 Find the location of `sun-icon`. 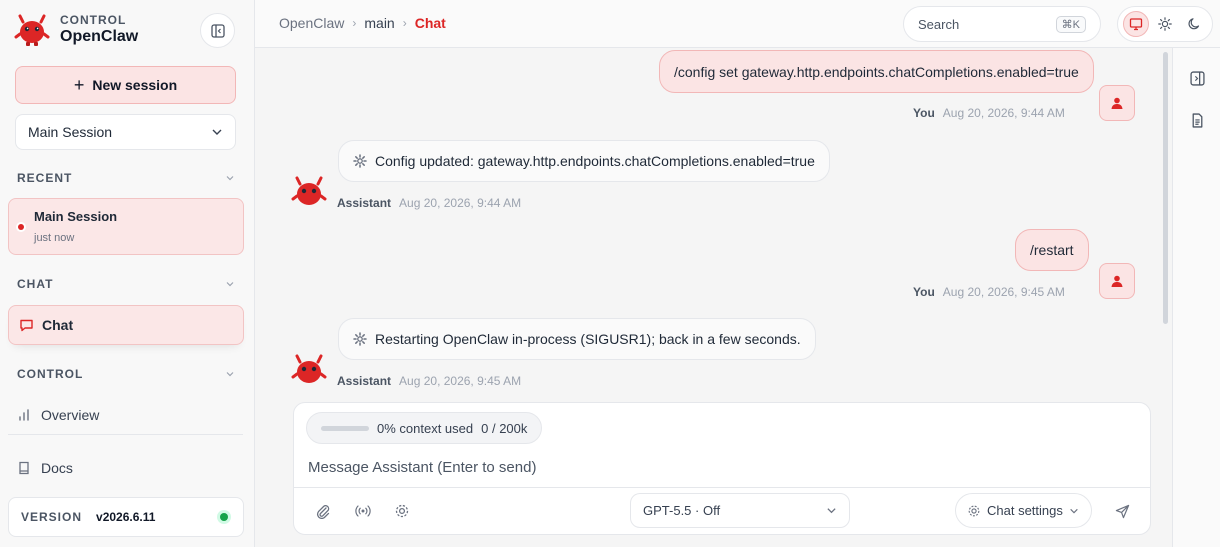

sun-icon is located at coordinates (1165, 24).